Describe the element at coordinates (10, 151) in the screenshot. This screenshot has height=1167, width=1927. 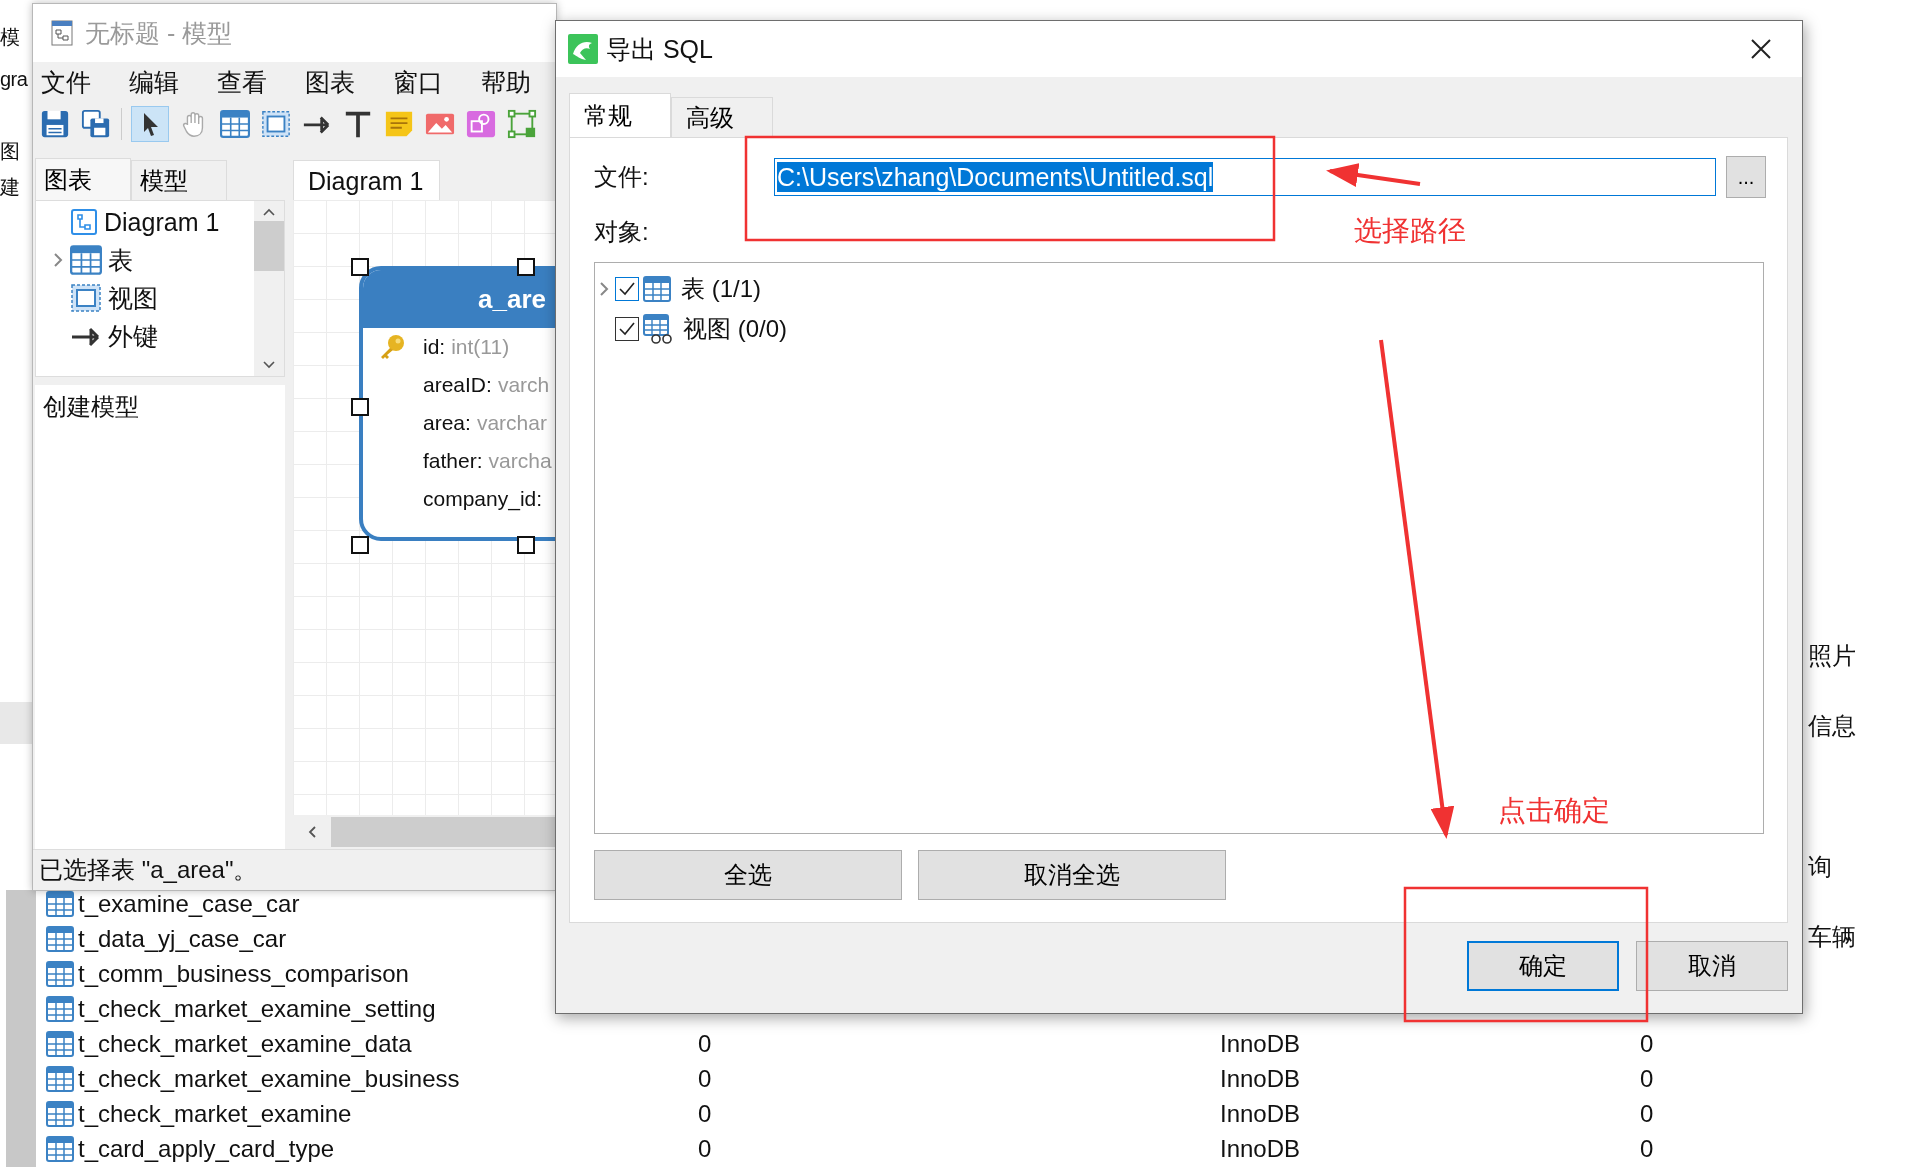
I see `background-text: 图` at that location.